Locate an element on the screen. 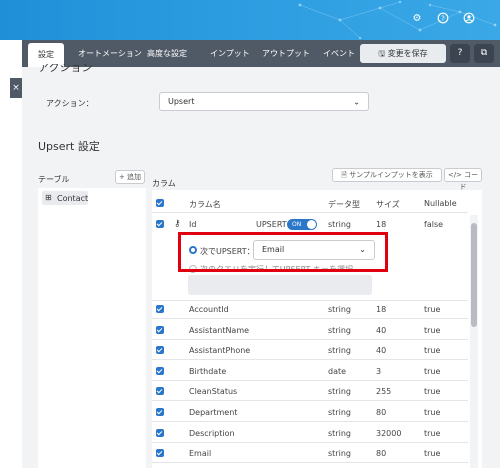 Image resolution: width=500 pixels, height=468 pixels. close-panel-button: × is located at coordinates (16, 88).